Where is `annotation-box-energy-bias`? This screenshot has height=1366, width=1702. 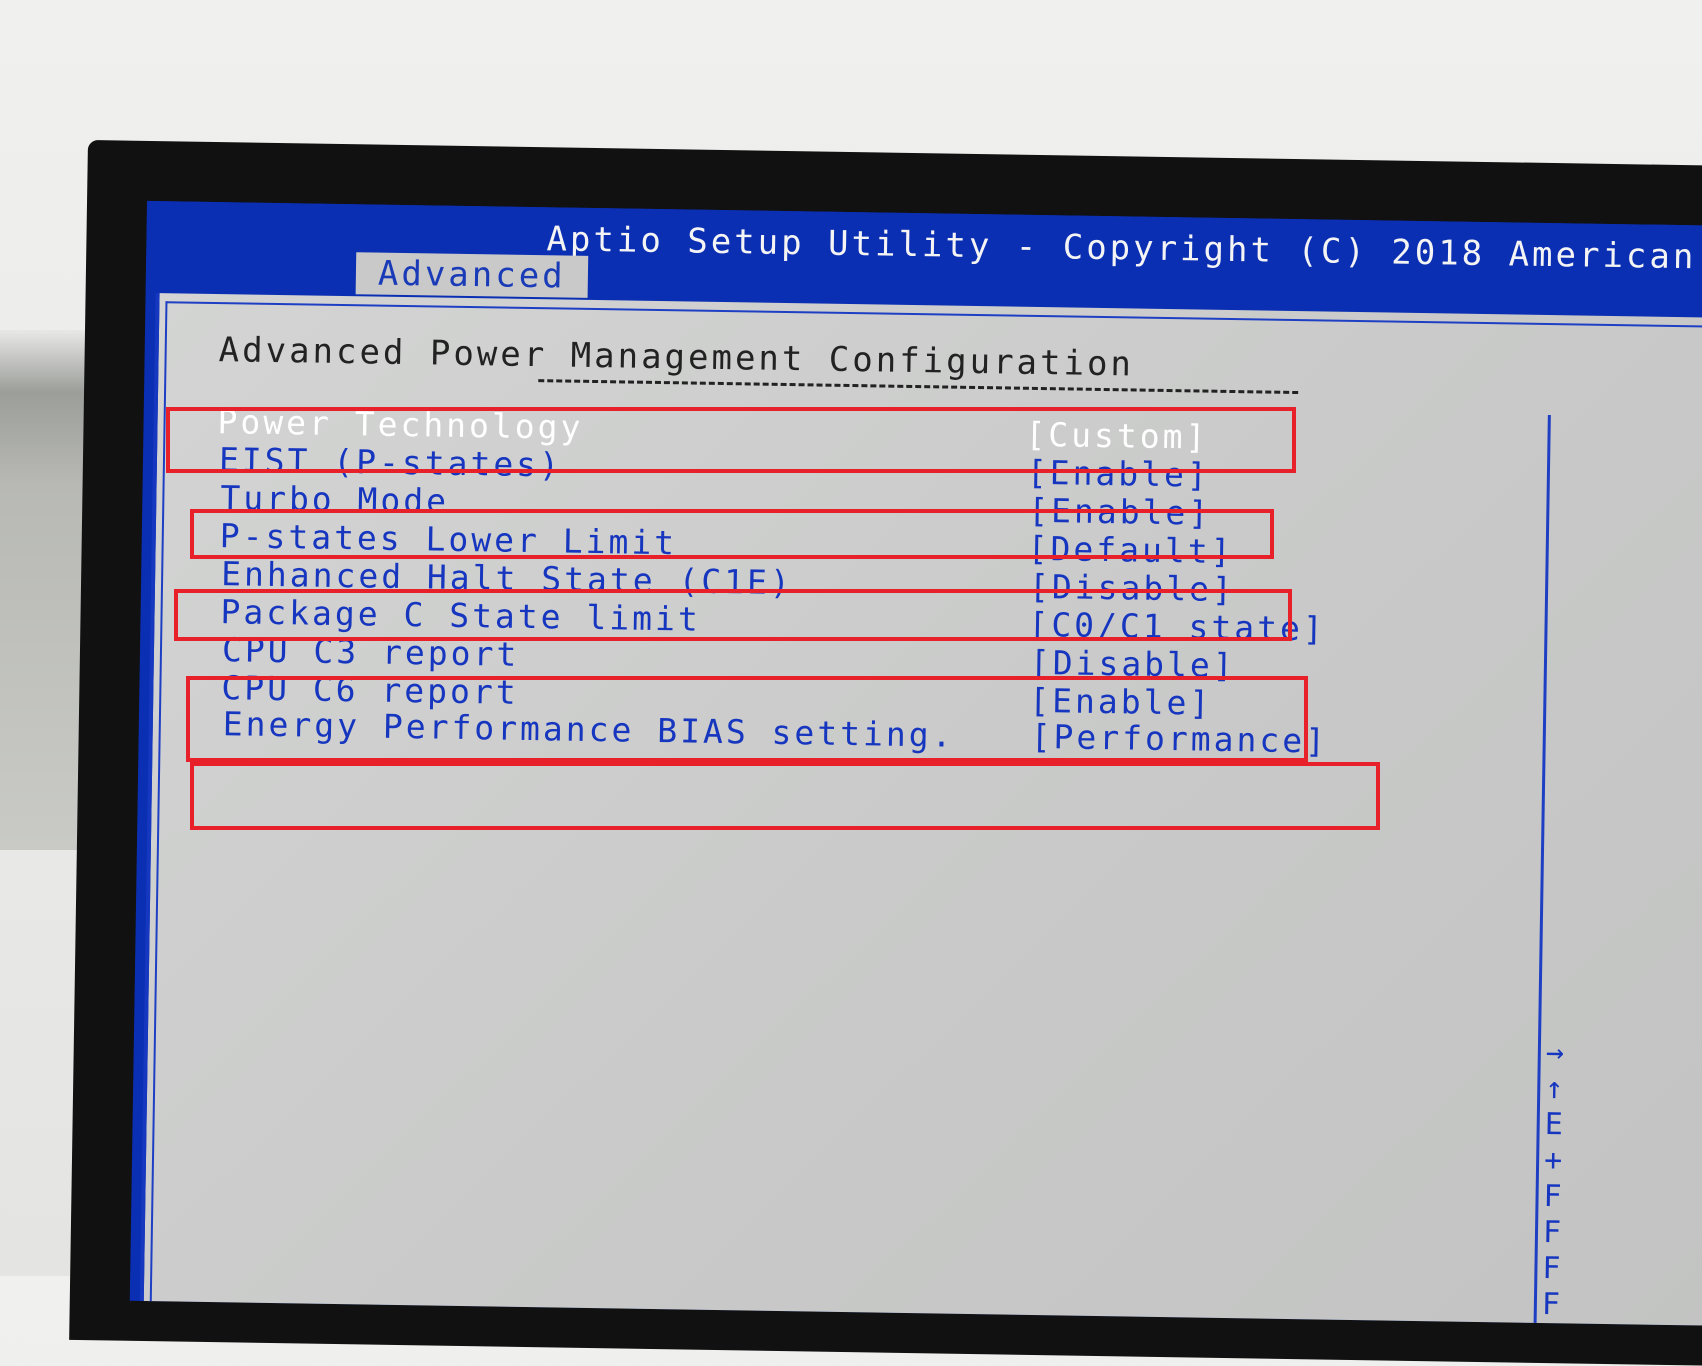
annotation-box-energy-bias is located at coordinates (785, 796).